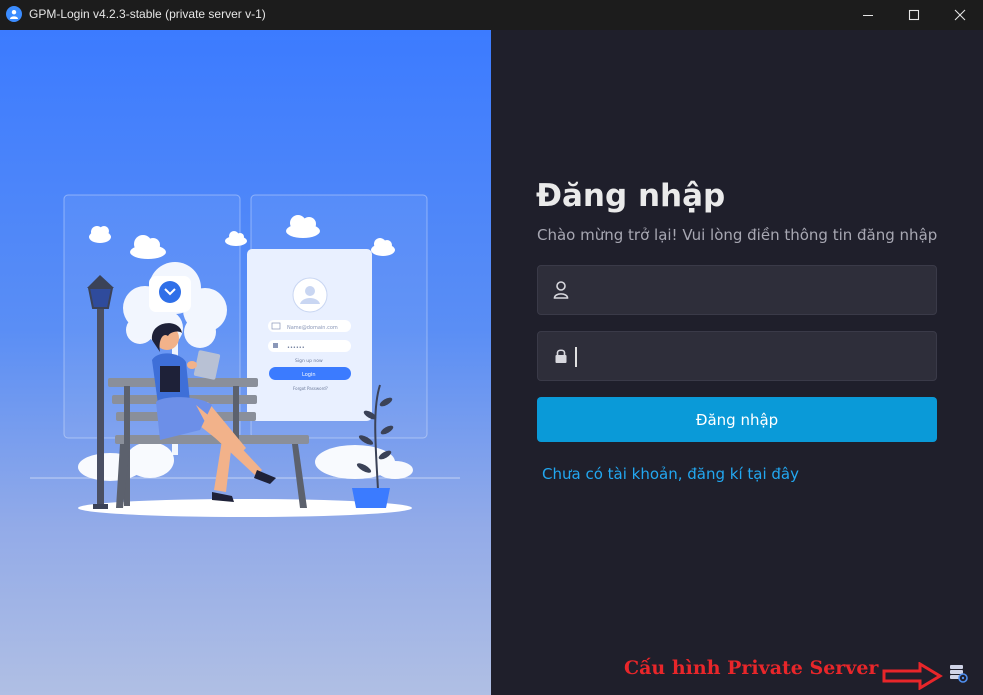 The height and width of the screenshot is (695, 983). Describe the element at coordinates (753, 357) in the screenshot. I see `password-input` at that location.